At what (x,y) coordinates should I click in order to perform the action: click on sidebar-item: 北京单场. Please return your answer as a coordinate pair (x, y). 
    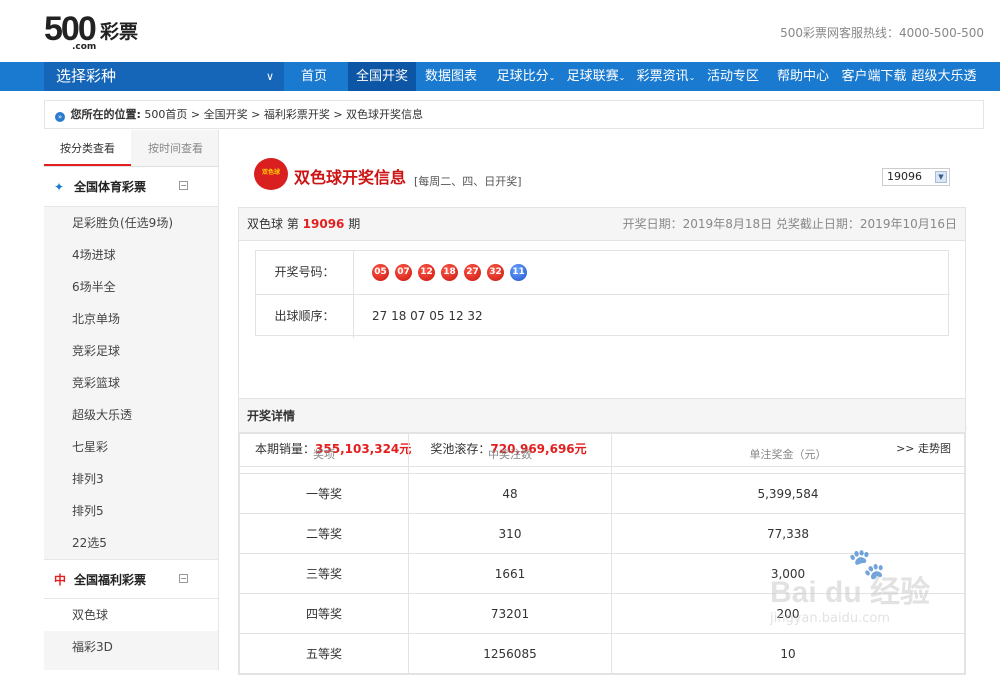
    Looking at the image, I should click on (131, 319).